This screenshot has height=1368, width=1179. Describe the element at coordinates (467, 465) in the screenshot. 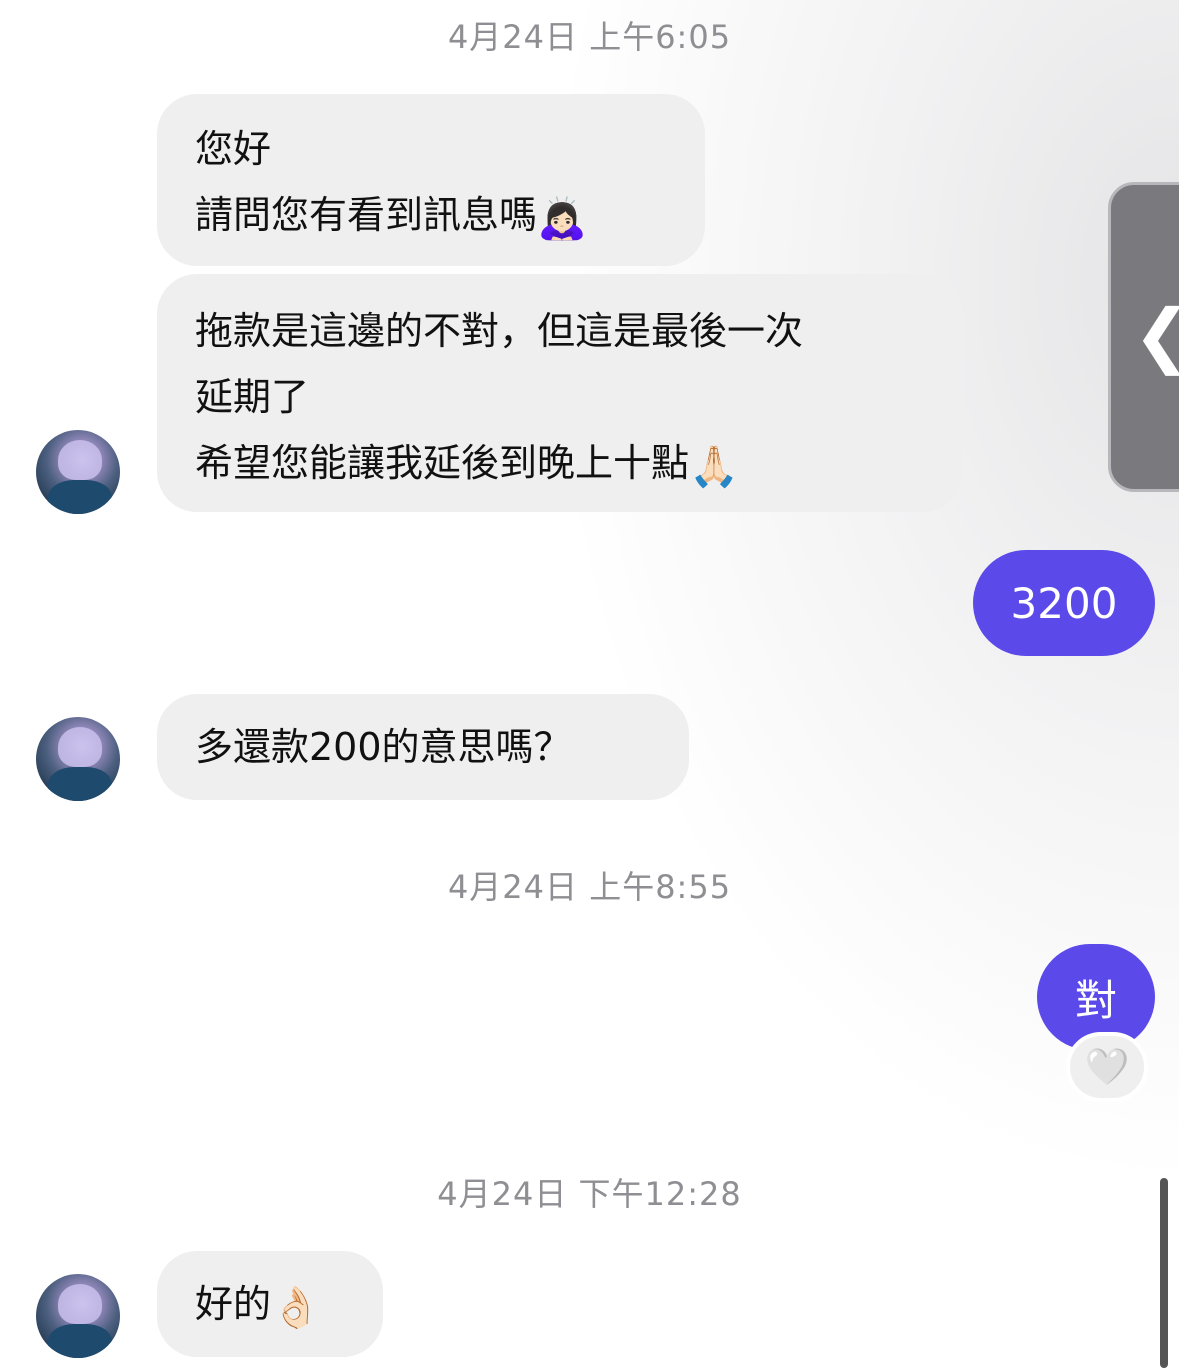

I see `message-line: 希望您能讓我延後到晚上十點🙏🏻` at that location.